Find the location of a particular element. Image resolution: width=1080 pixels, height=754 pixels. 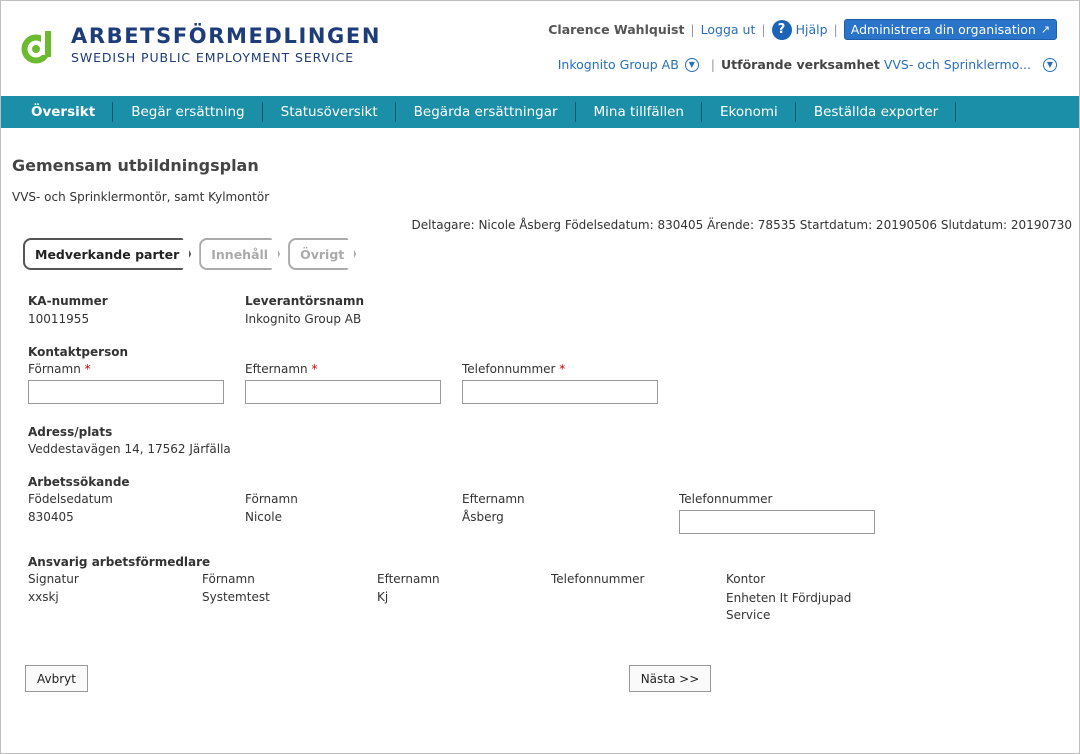

nav-item-bestallda-exporter: Beställda exporter is located at coordinates (876, 112).